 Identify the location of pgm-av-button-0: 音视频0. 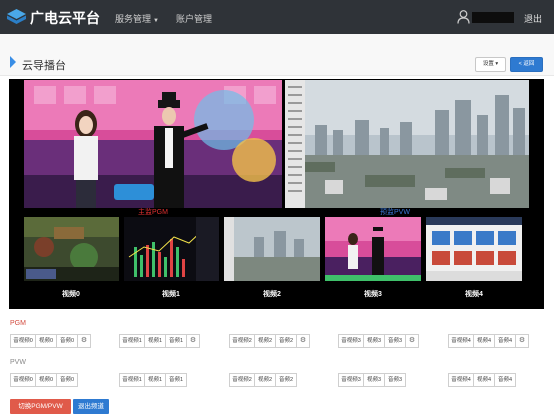
(23, 341).